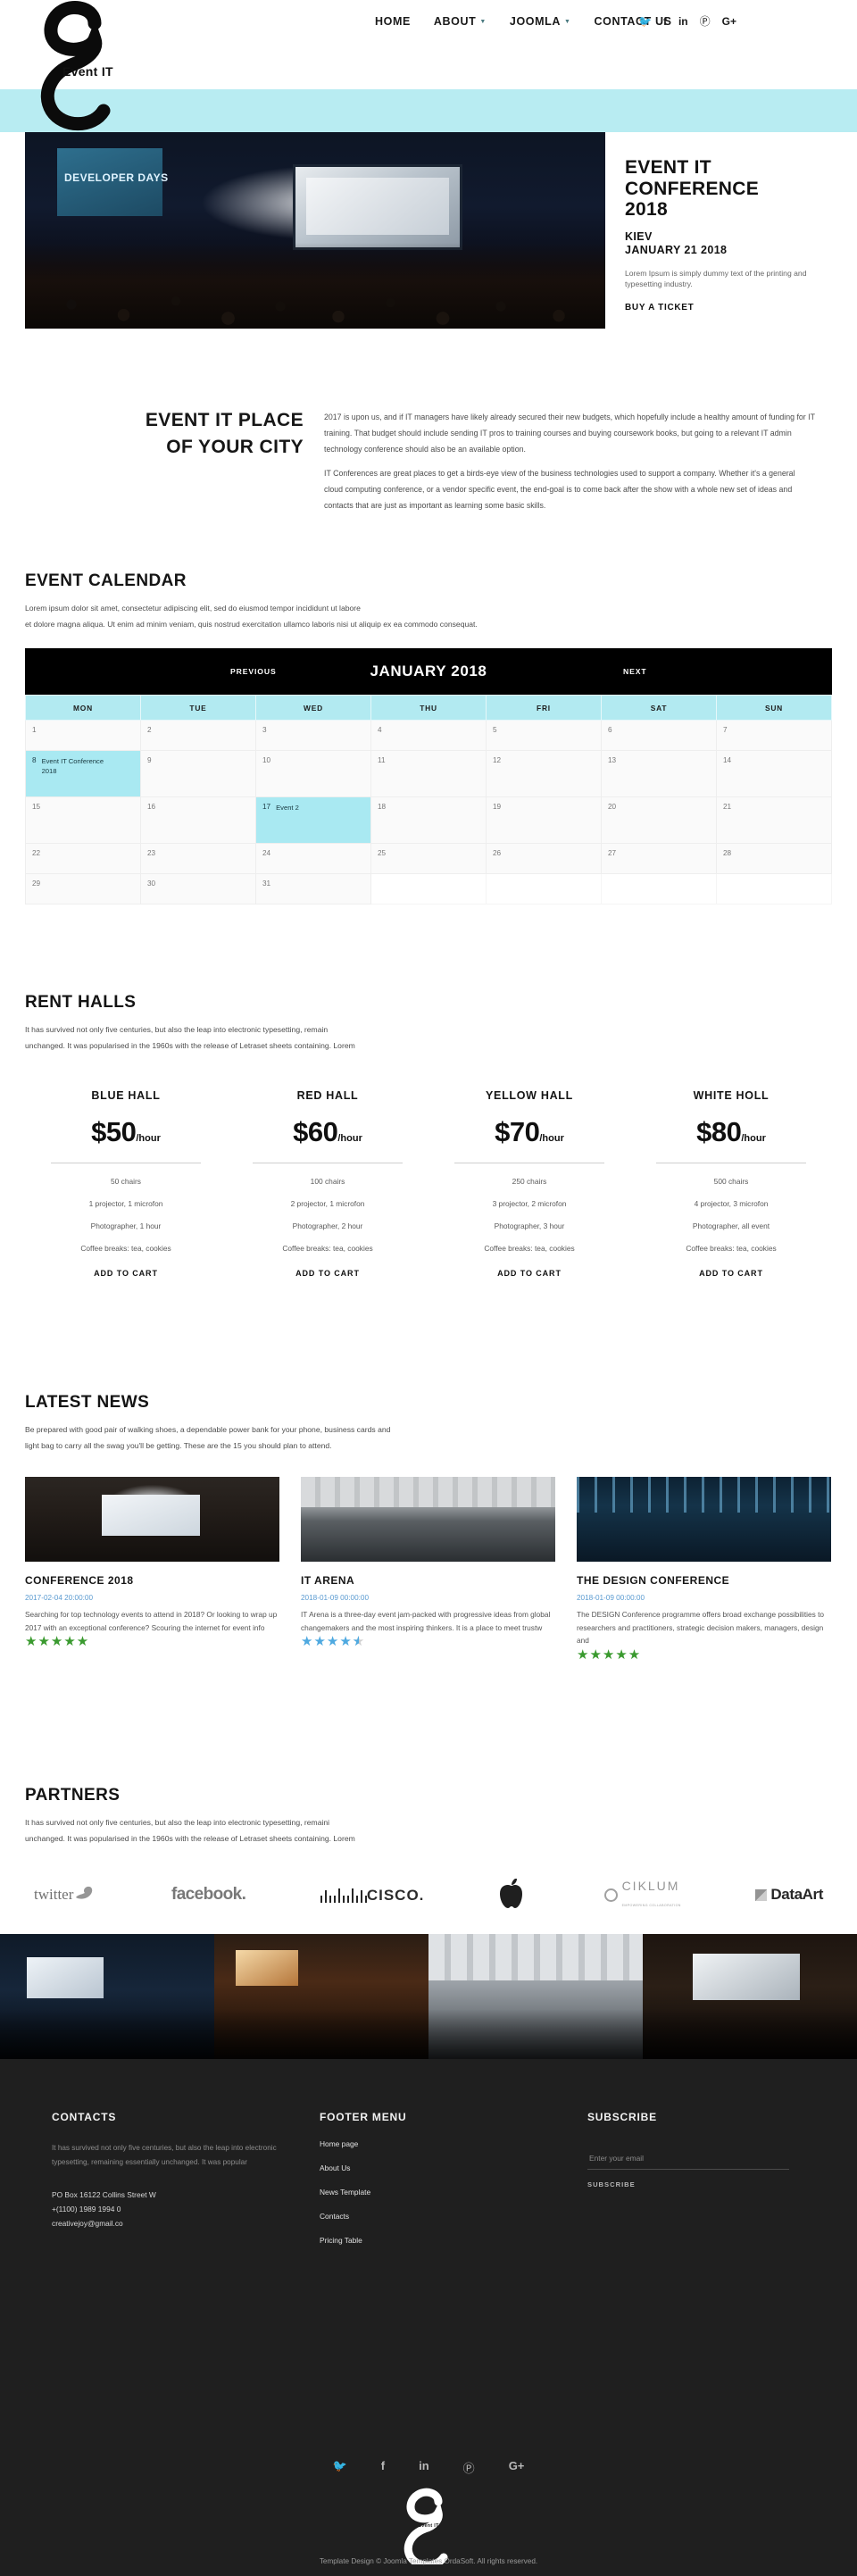 The width and height of the screenshot is (857, 2576). Describe the element at coordinates (198, 859) in the screenshot. I see `calendar-cell: 23` at that location.